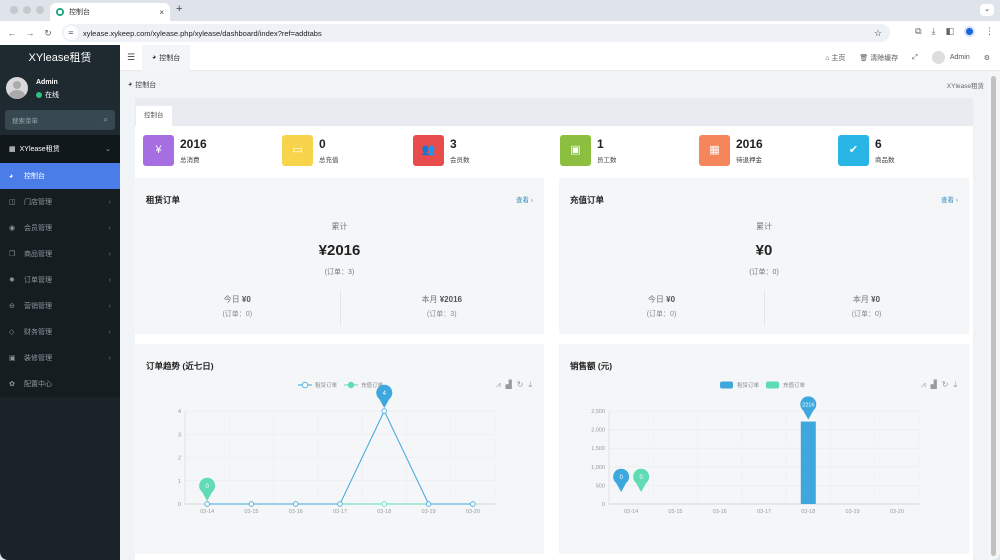 The width and height of the screenshot is (1000, 560). What do you see at coordinates (603, 505) in the screenshot?
I see `y-tick-label: 0` at bounding box center [603, 505].